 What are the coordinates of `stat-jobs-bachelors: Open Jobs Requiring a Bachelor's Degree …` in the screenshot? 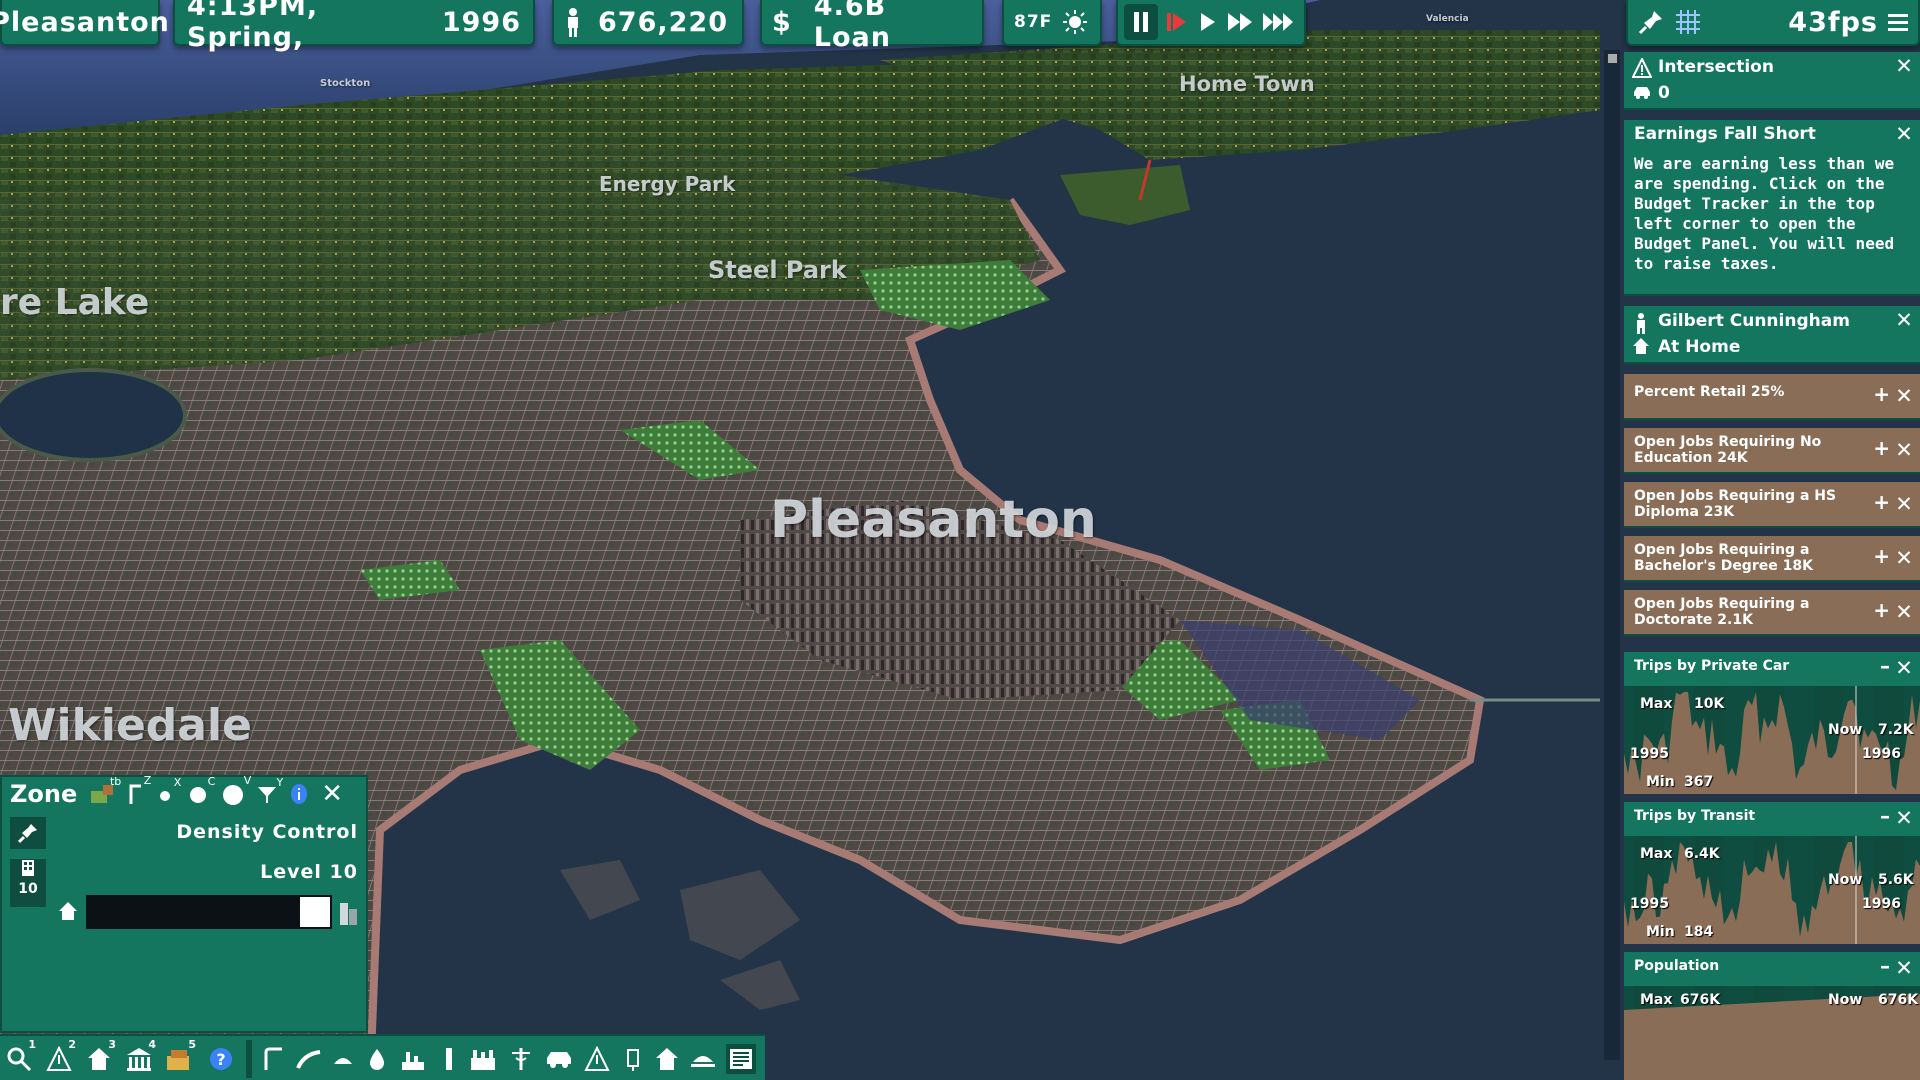 It's located at (1772, 559).